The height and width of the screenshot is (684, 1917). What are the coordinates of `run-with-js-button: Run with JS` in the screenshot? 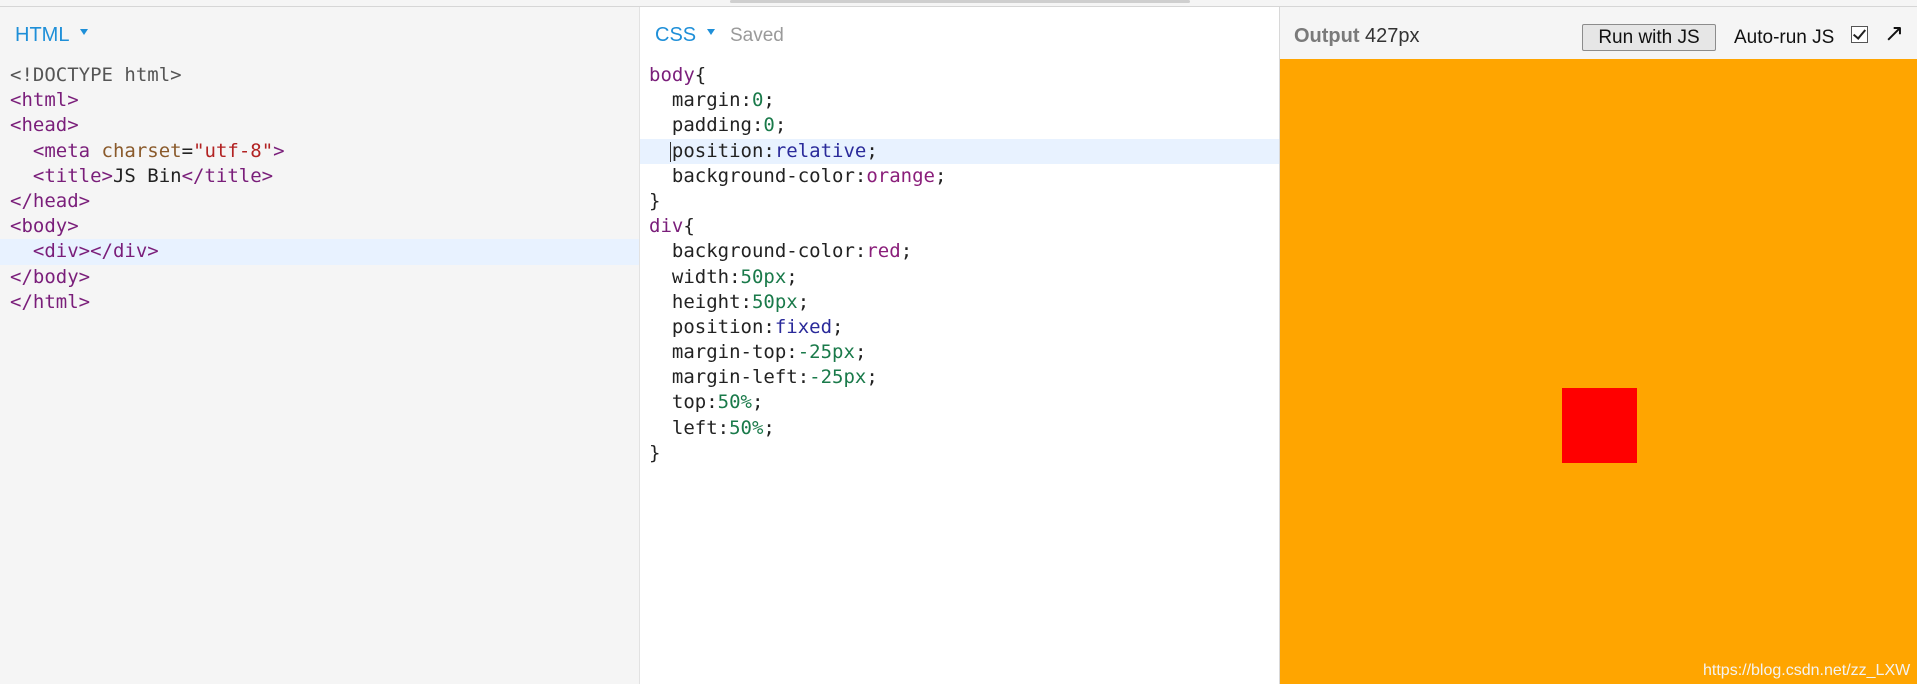 It's located at (1649, 37).